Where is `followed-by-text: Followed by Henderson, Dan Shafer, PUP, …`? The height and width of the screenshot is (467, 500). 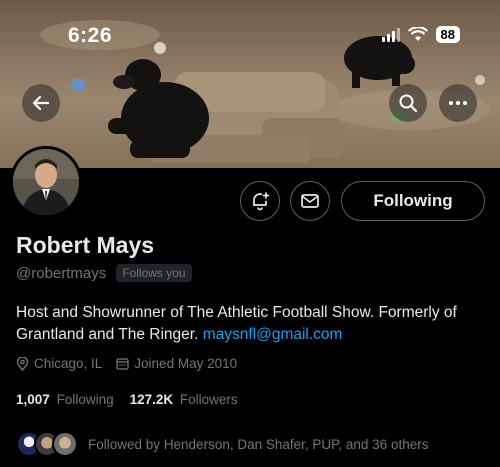 followed-by-text: Followed by Henderson, Dan Shafer, PUP, … is located at coordinates (258, 444).